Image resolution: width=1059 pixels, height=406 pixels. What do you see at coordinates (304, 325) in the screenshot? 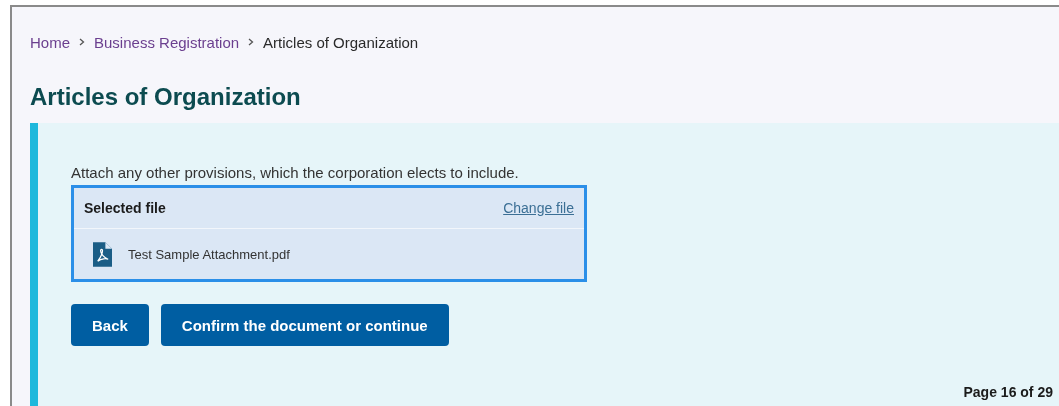
I see `confirm-button: Confirm the document or continue` at bounding box center [304, 325].